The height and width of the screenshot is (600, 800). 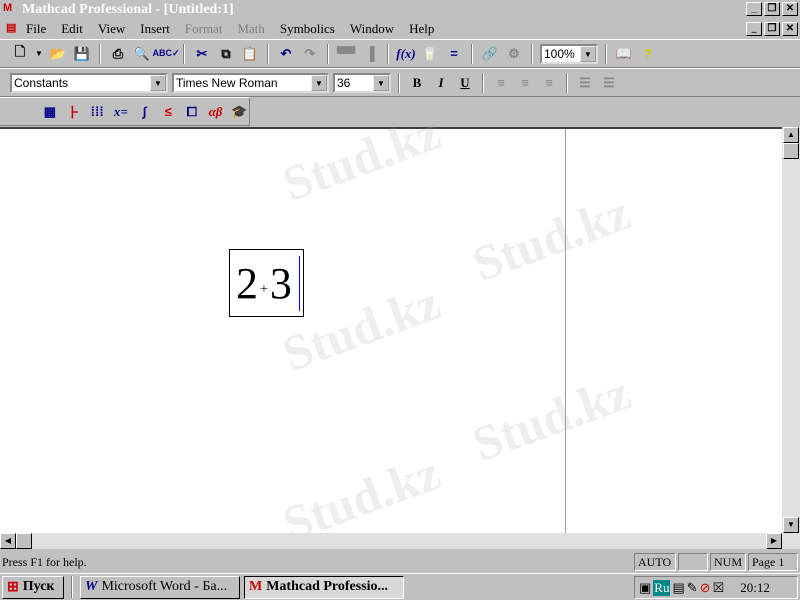 I want to click on evaluation-icon: x=, so click(x=121, y=112).